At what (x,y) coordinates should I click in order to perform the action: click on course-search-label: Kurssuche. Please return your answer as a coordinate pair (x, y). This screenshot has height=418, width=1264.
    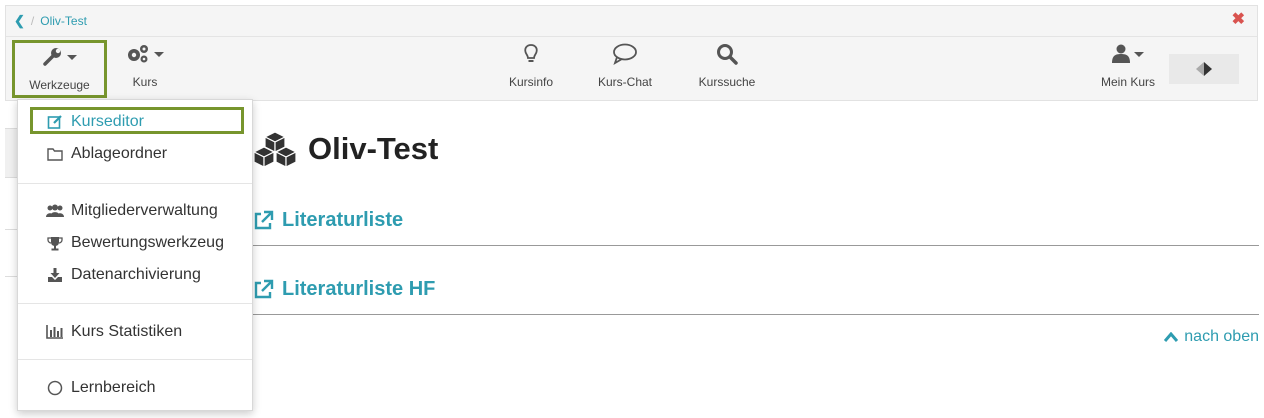
    Looking at the image, I should click on (727, 82).